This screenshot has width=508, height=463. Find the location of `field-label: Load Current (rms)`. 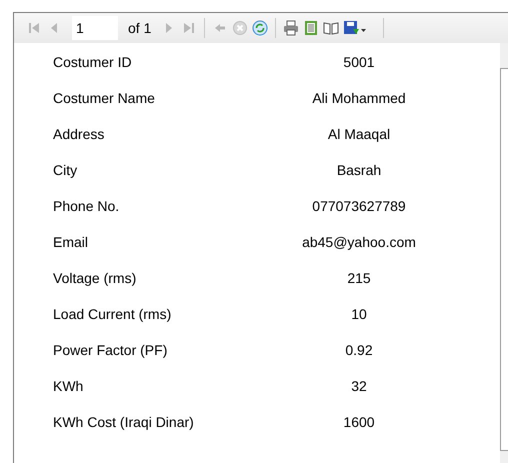

field-label: Load Current (rms) is located at coordinates (112, 314).